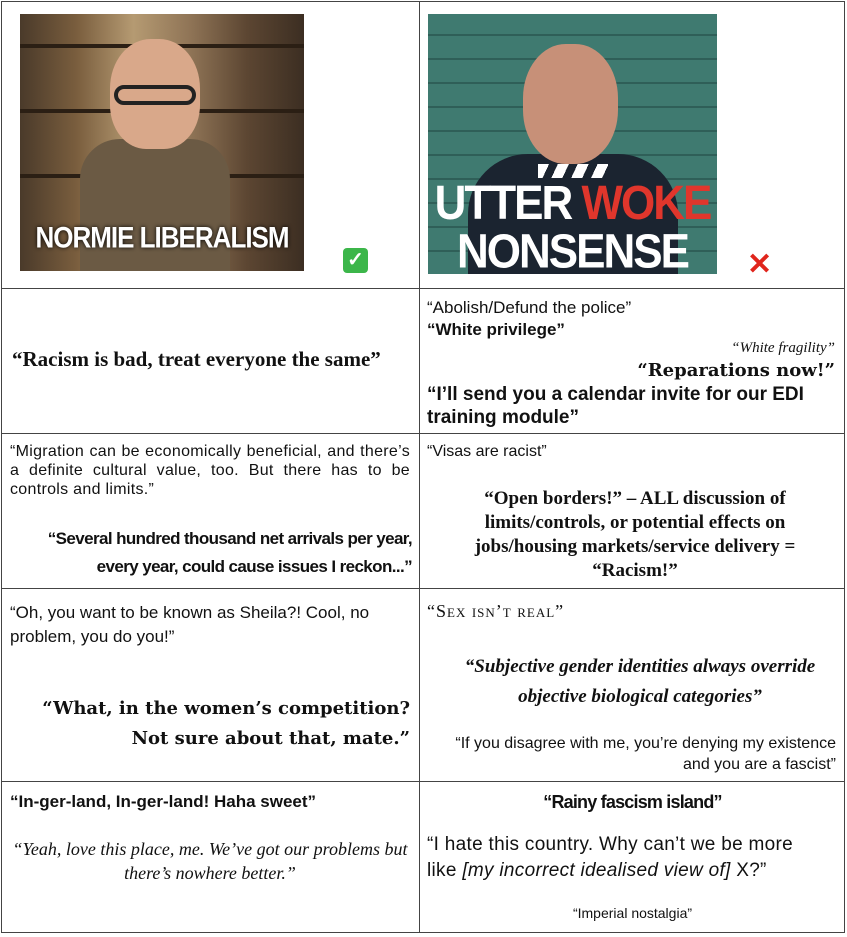 Image resolution: width=847 pixels, height=937 pixels. I want to click on check-icon: ✓, so click(355, 260).